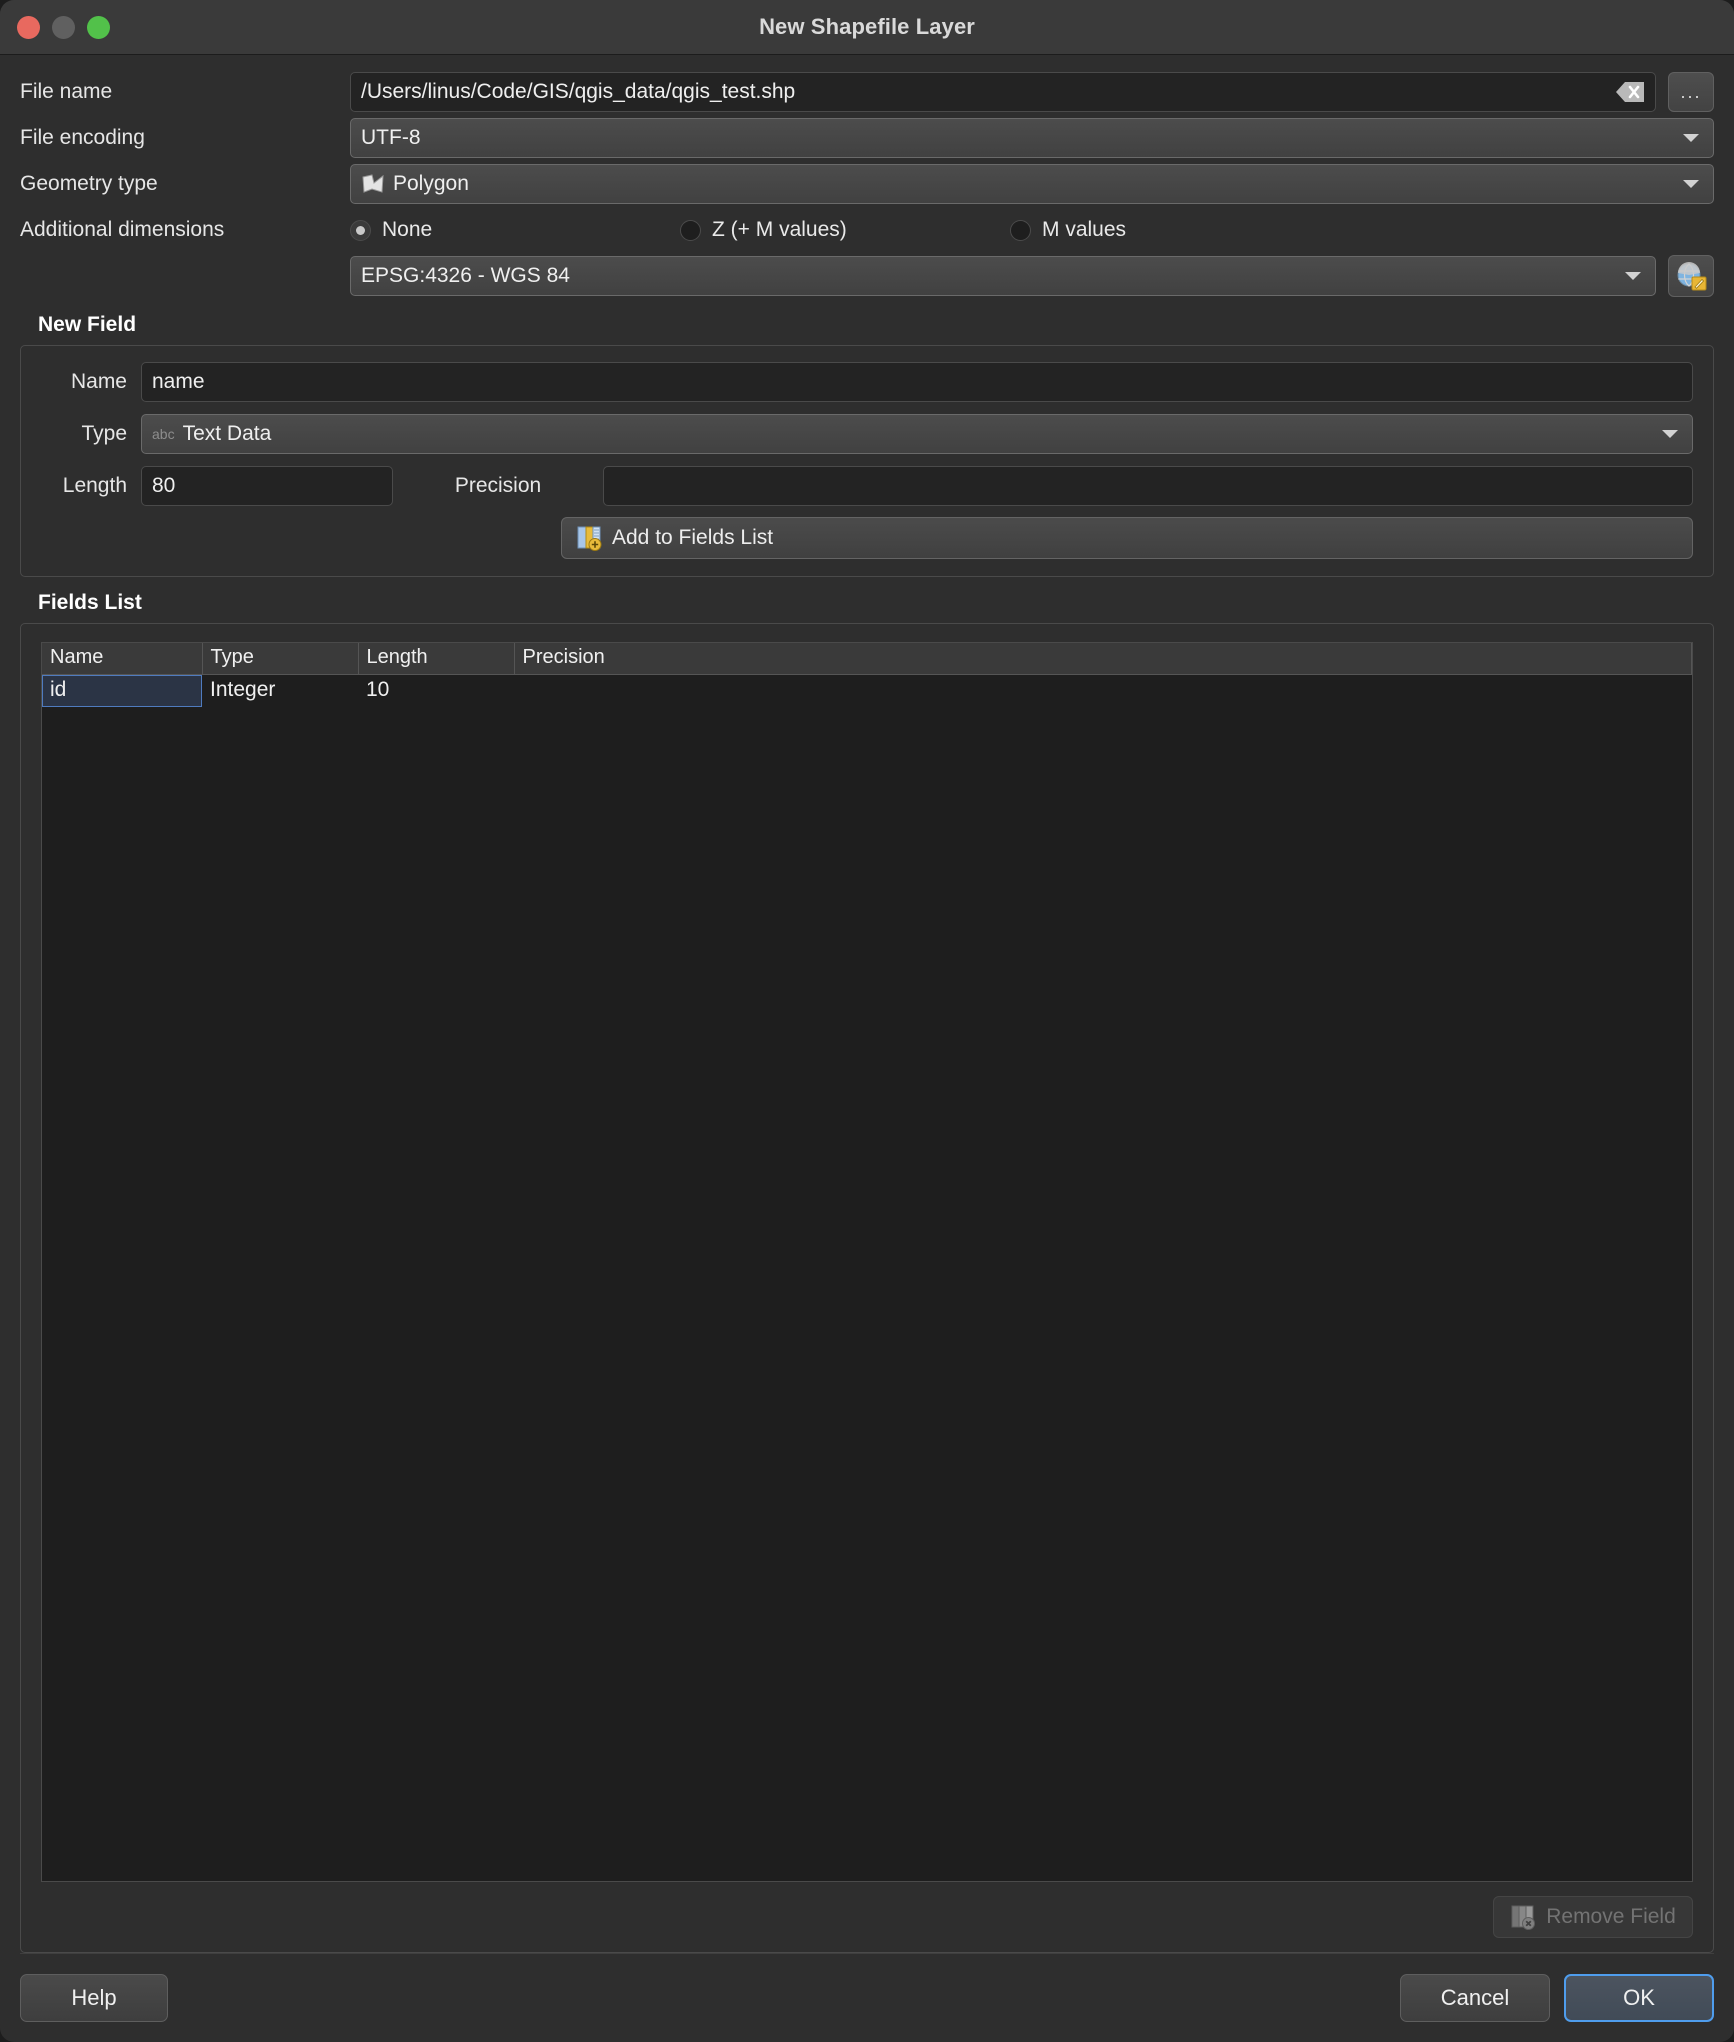  I want to click on fields-table: Name Type Length Precision id Integer 10, so click(867, 675).